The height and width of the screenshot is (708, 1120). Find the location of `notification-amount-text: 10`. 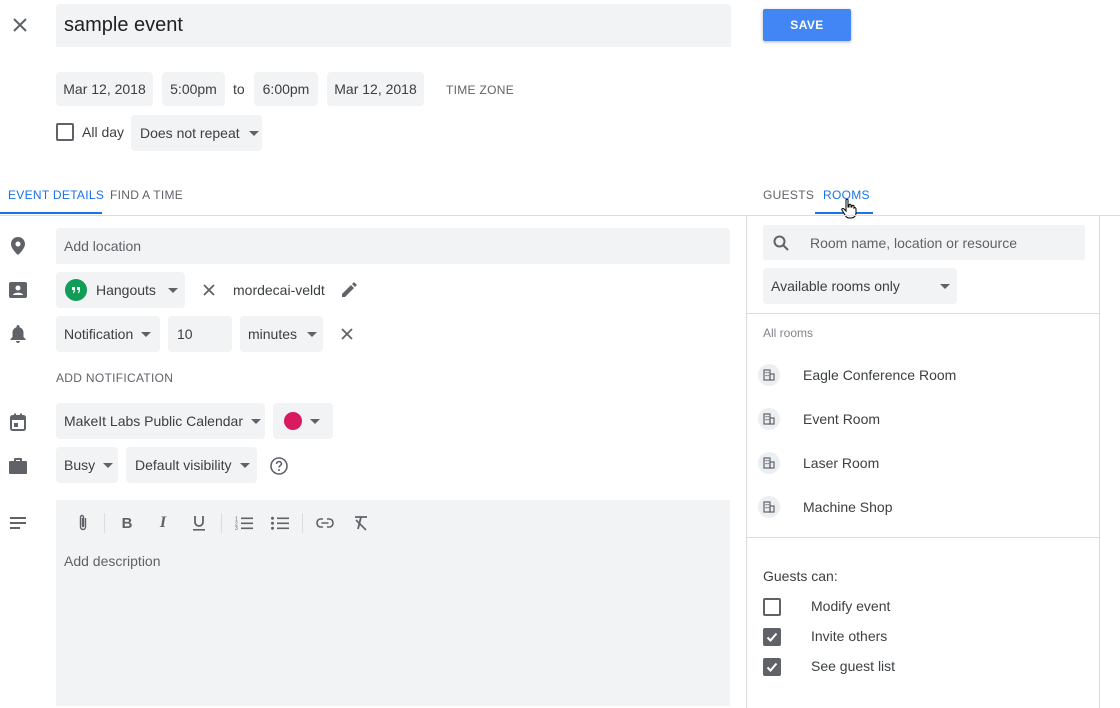

notification-amount-text: 10 is located at coordinates (185, 334).